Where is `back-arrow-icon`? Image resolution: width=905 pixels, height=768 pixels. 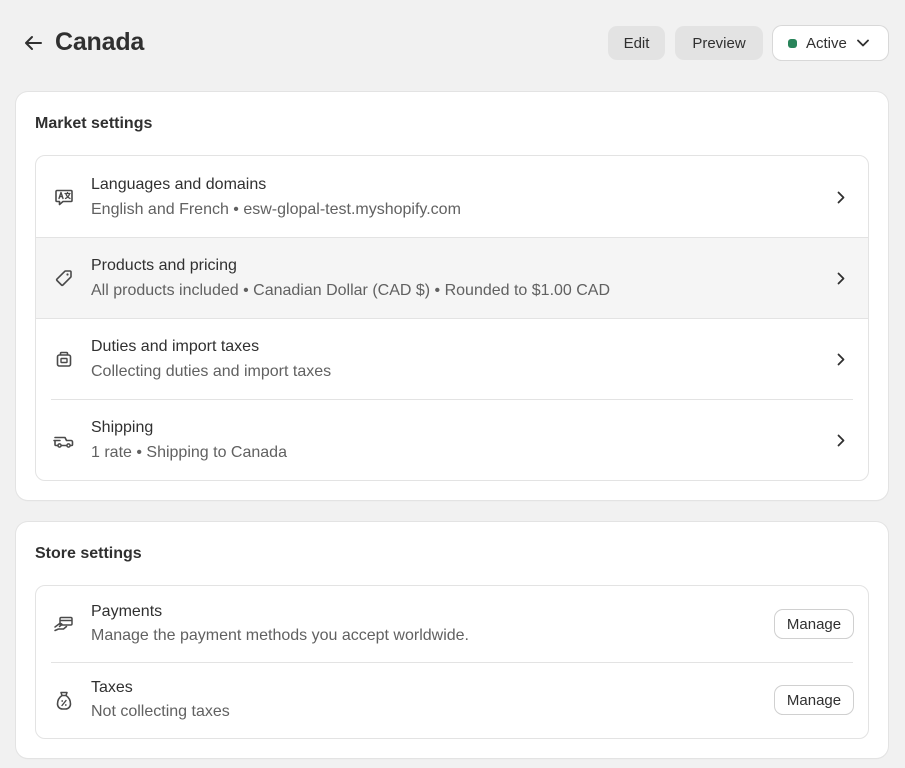 back-arrow-icon is located at coordinates (33, 43).